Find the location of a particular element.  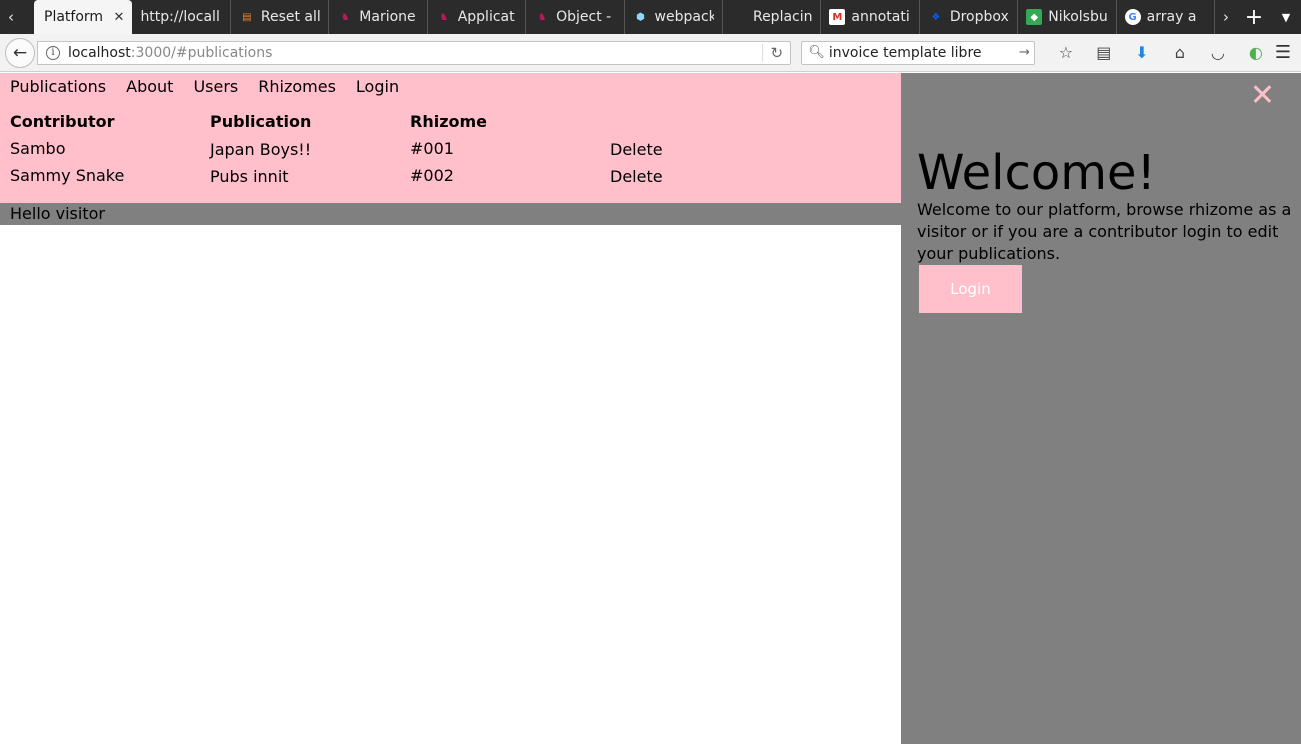

cell-contributor: Sambo is located at coordinates (38, 148).